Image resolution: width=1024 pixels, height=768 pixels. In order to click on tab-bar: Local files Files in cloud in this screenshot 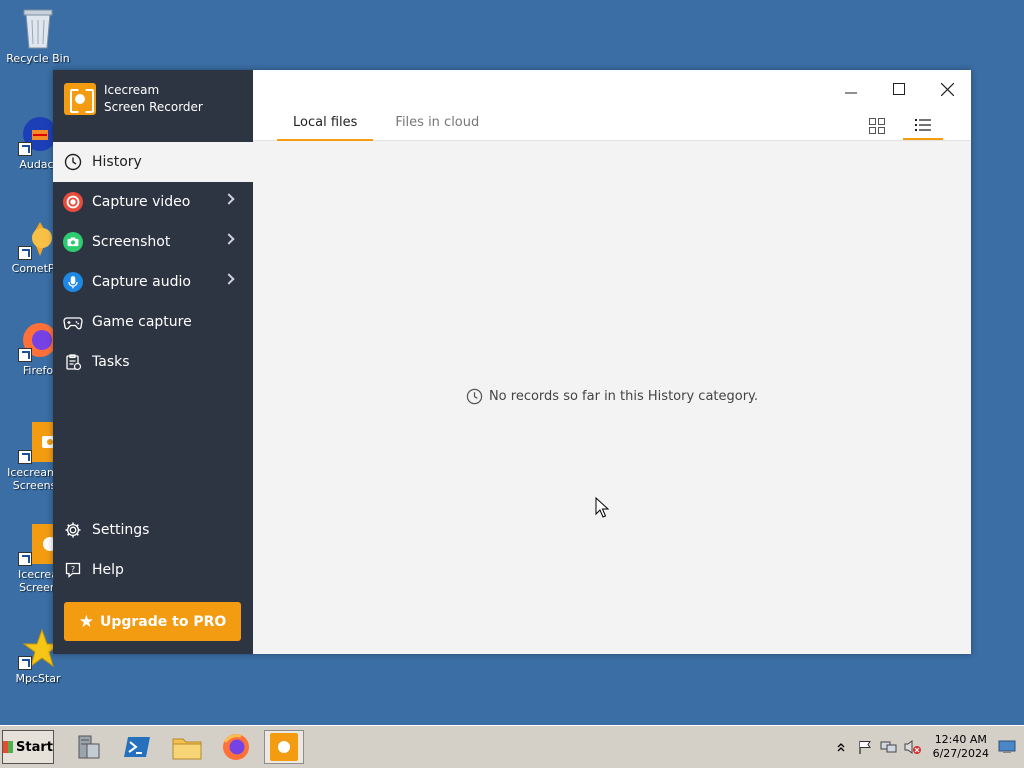, I will do `click(389, 127)`.